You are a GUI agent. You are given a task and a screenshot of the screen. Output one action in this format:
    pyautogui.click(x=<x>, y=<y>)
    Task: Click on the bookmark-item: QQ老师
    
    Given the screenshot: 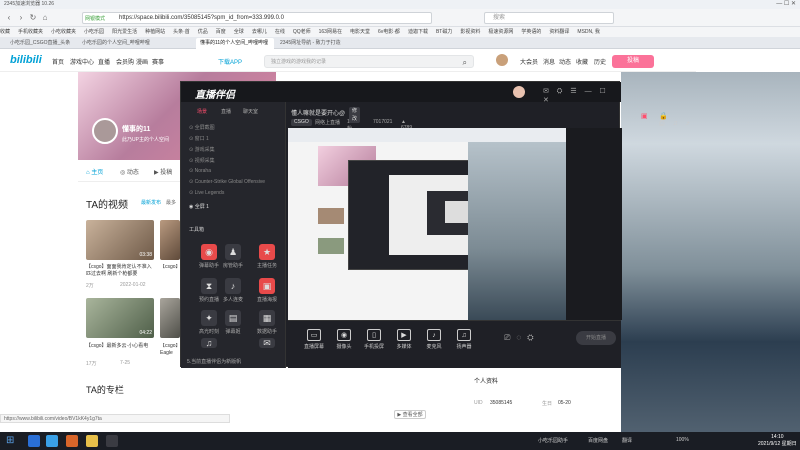 What is the action you would take?
    pyautogui.click(x=302, y=32)
    